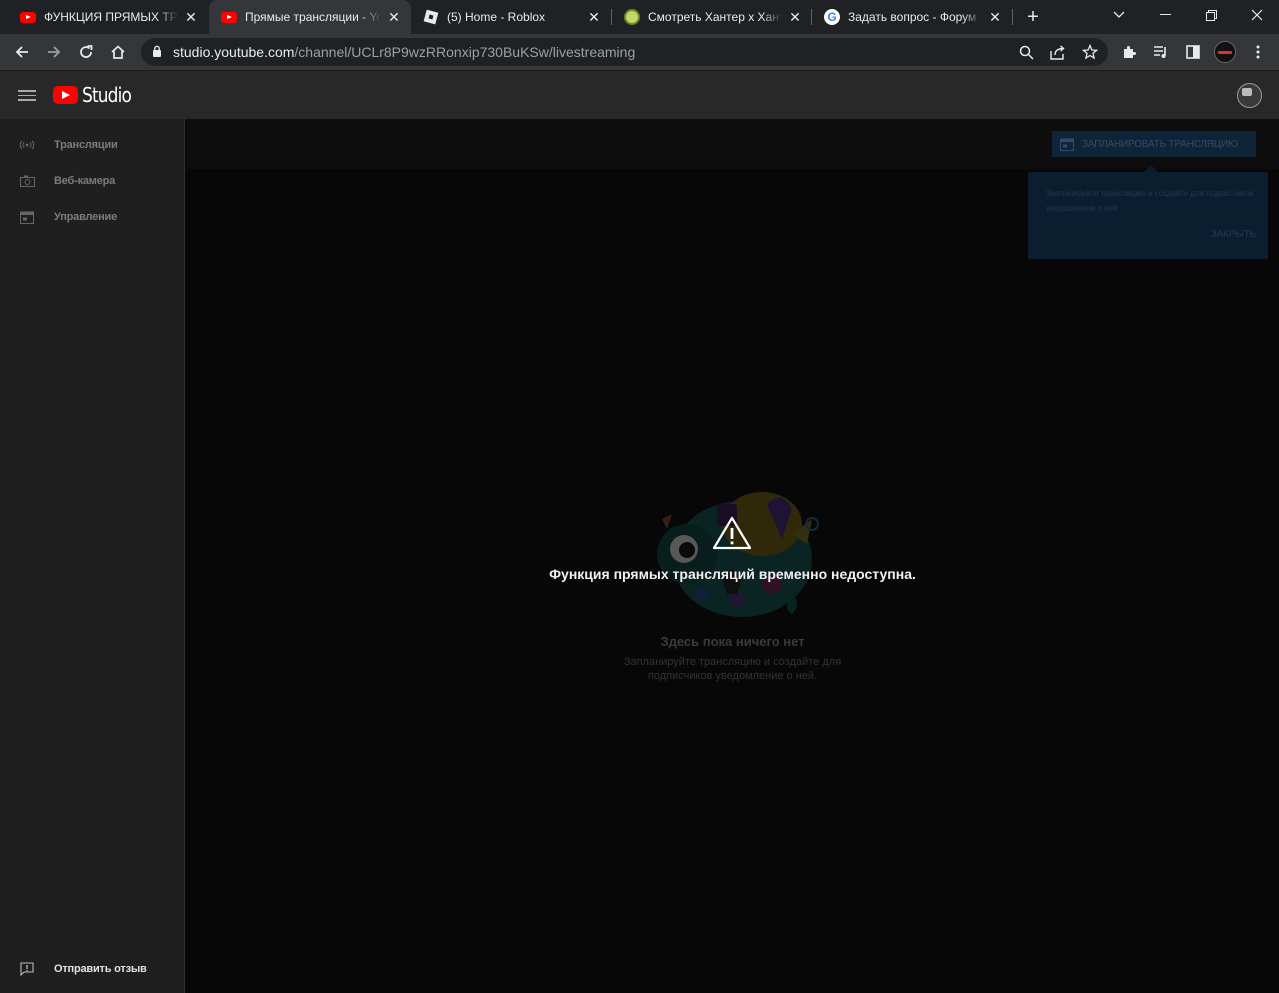  Describe the element at coordinates (431, 17) in the screenshot. I see `roblox-icon` at that location.